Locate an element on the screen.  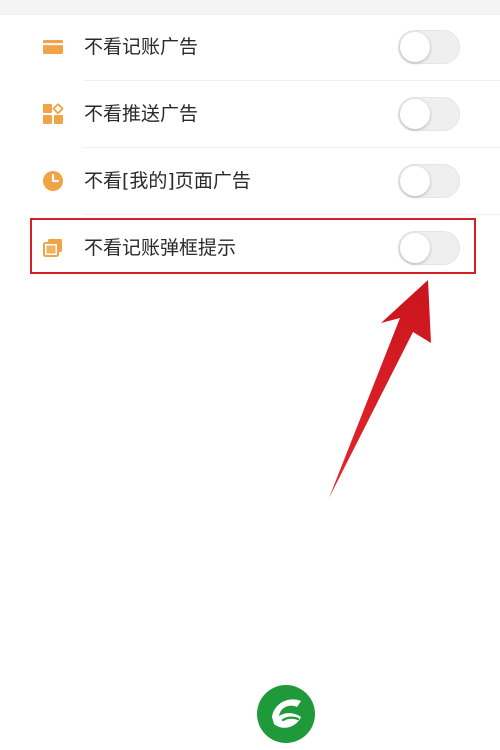
layers-icon is located at coordinates (53, 248).